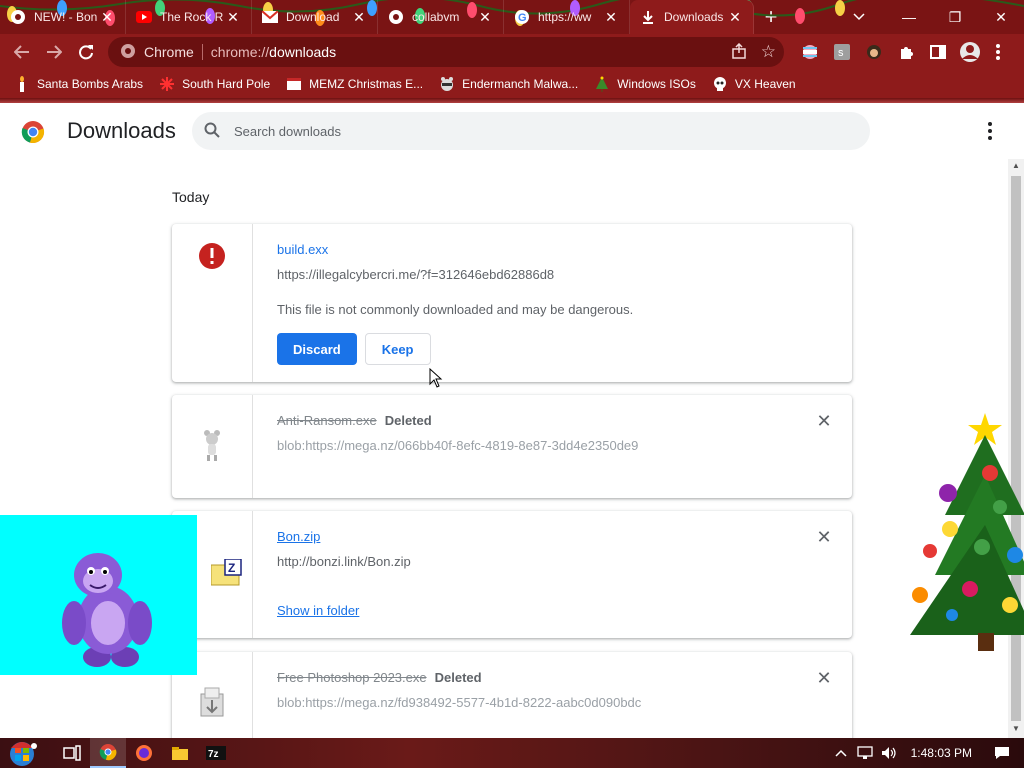 Image resolution: width=1024 pixels, height=768 pixels. Describe the element at coordinates (874, 52) in the screenshot. I see `extension-avatar-icon` at that location.